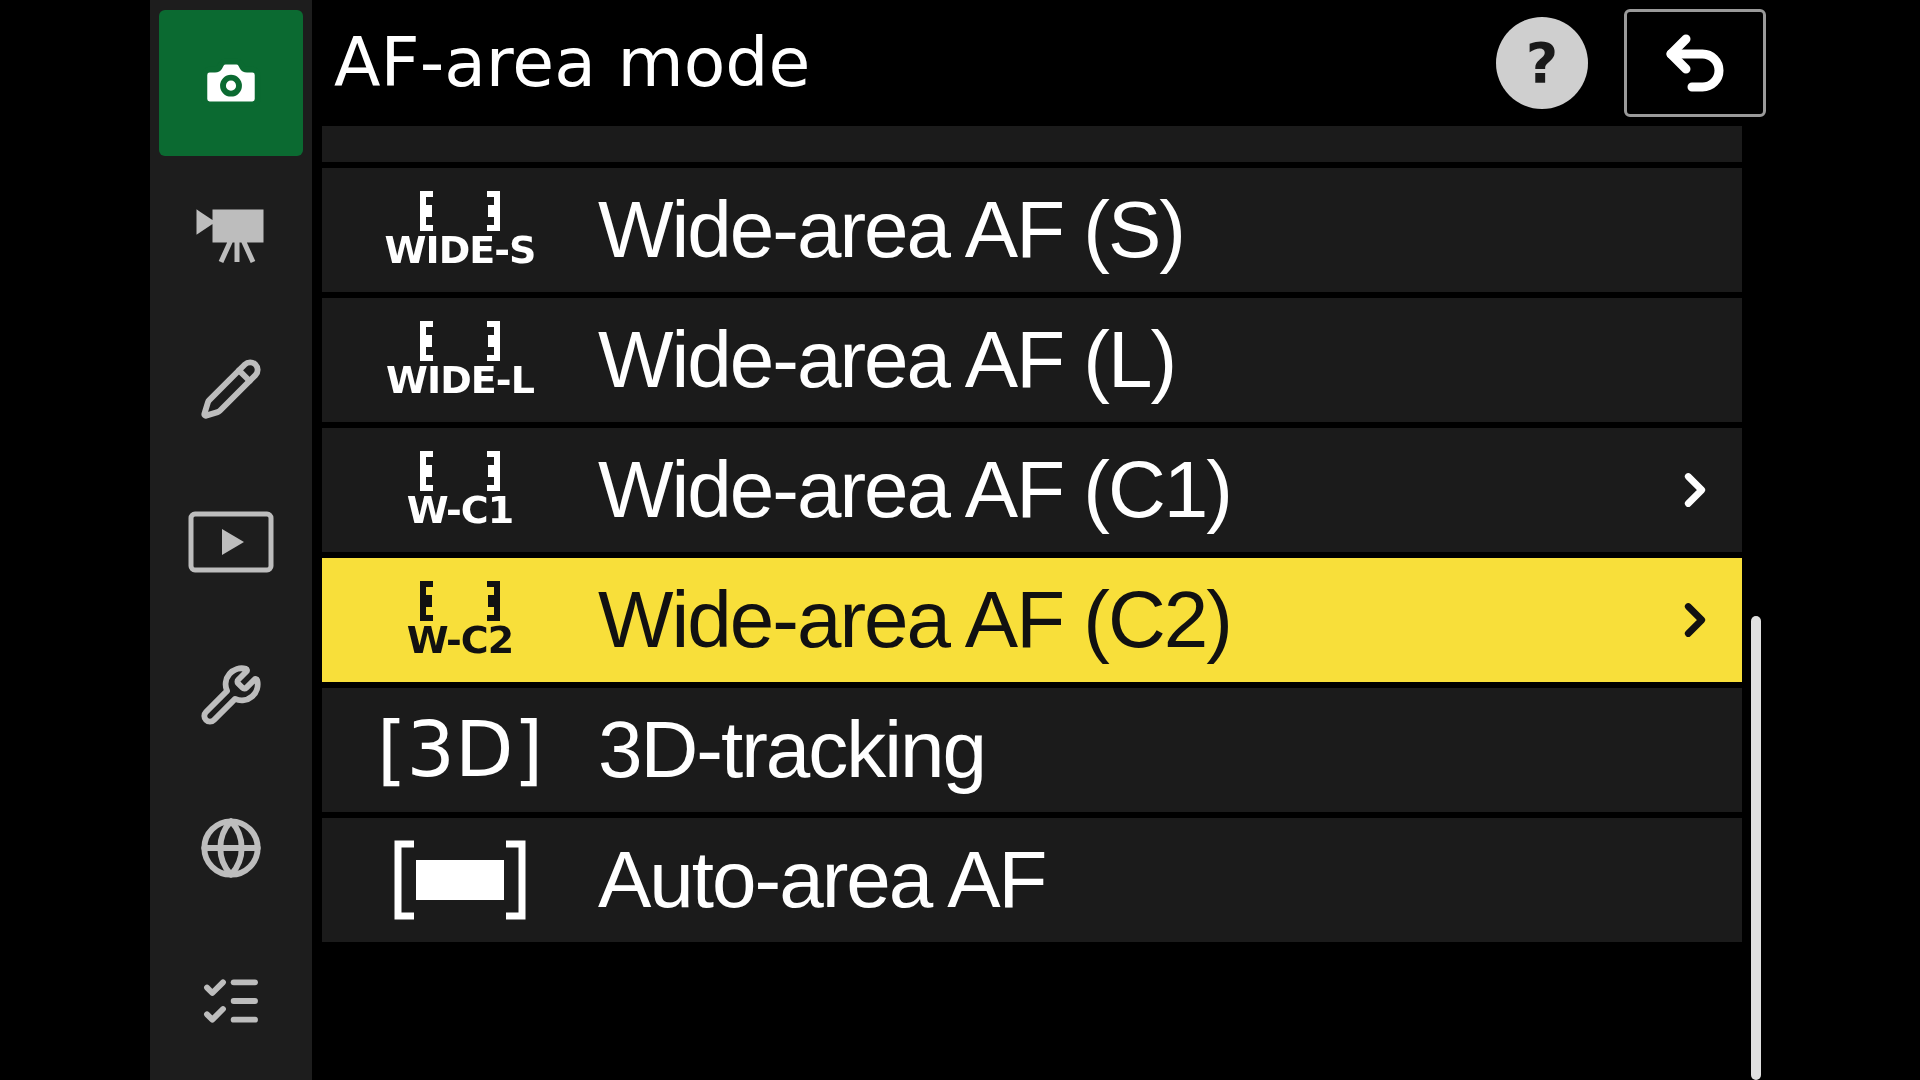  I want to click on menu-item-label: Auto-area AF, so click(822, 880).